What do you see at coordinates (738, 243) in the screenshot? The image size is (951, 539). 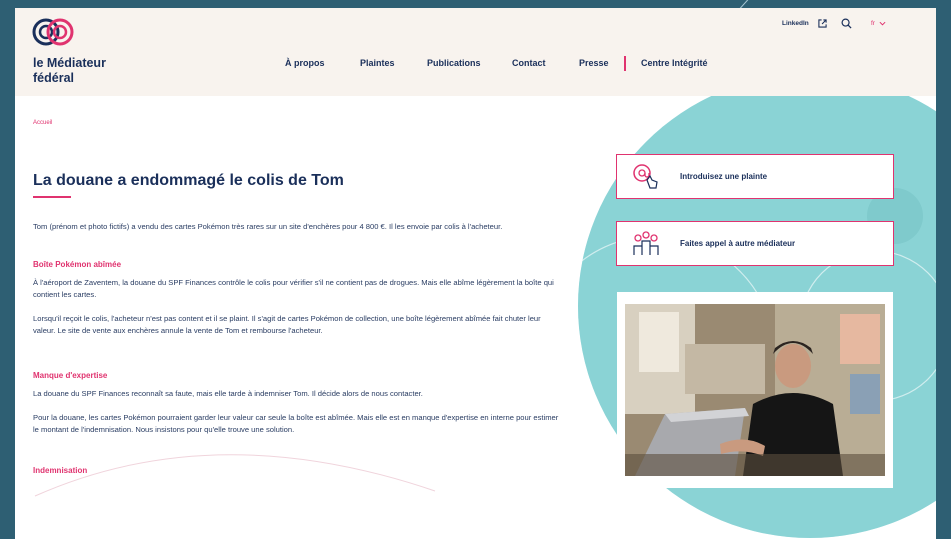 I see `other-mediator-card-label: Faites appel à autre médiateur` at bounding box center [738, 243].